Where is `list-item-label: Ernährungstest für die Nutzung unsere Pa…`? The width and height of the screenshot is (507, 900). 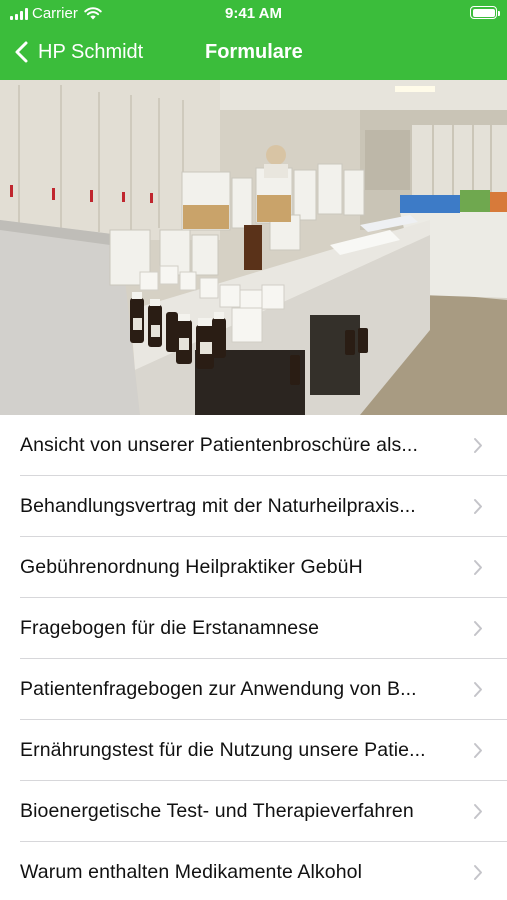 list-item-label: Ernährungstest für die Nutzung unsere Pa… is located at coordinates (223, 750).